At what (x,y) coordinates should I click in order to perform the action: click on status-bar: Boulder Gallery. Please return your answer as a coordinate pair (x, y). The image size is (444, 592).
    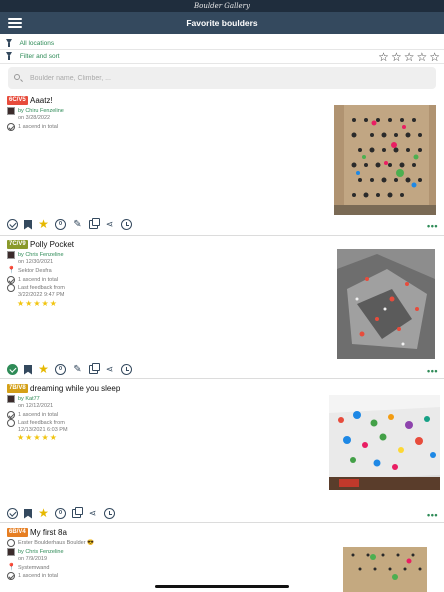
    Looking at the image, I should click on (222, 6).